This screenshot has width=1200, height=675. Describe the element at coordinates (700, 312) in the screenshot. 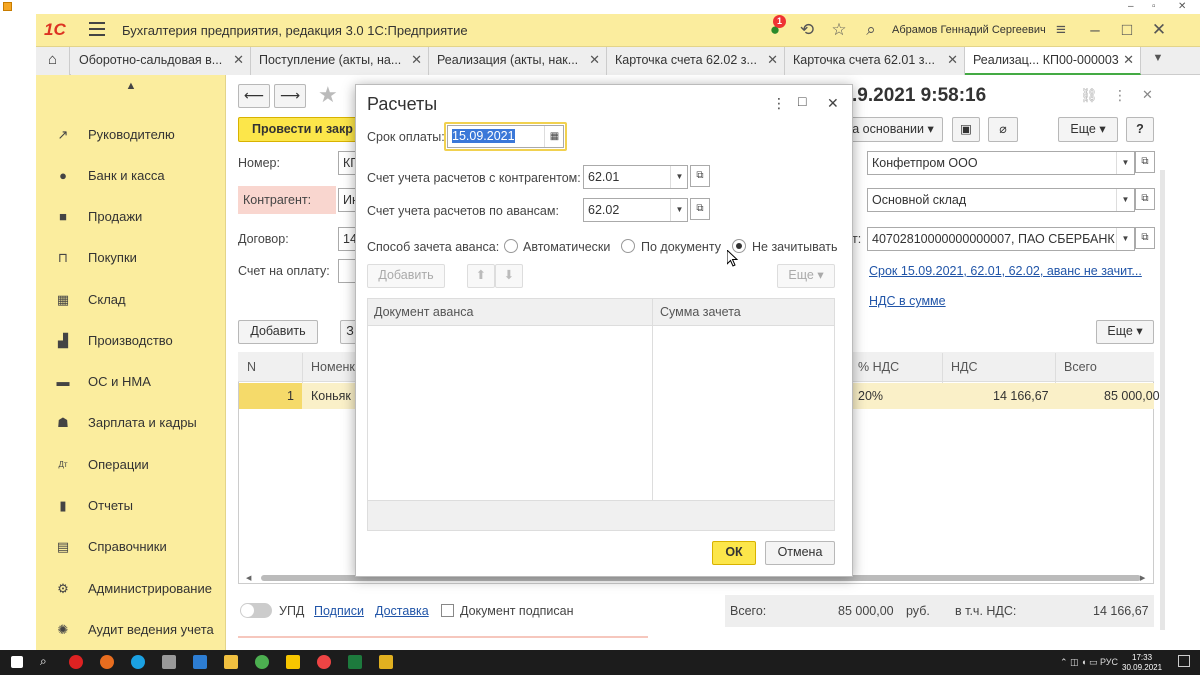

I see `col-offset-amount: Сумма зачета` at that location.